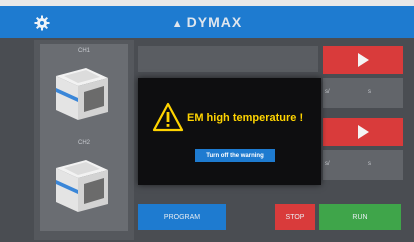 This screenshot has width=414, height=242. What do you see at coordinates (327, 164) in the screenshot?
I see `channel-2-unit-left: s/` at bounding box center [327, 164].